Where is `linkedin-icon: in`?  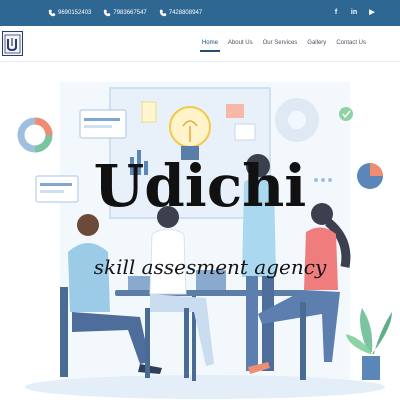 linkedin-icon: in is located at coordinates (354, 12).